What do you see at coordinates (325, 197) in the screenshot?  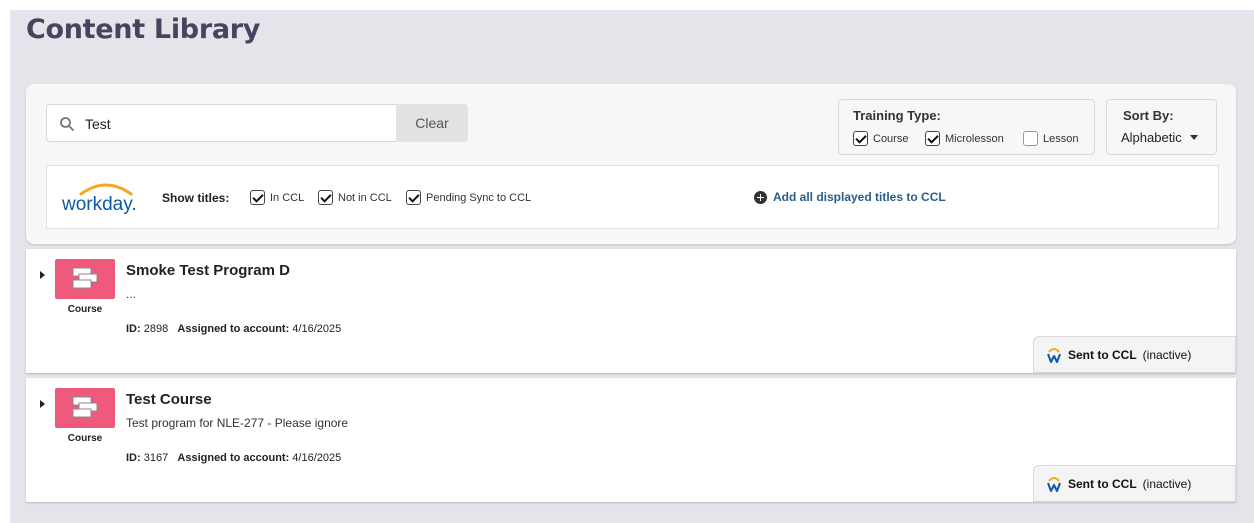 I see `checkbox-not-in-ccl` at bounding box center [325, 197].